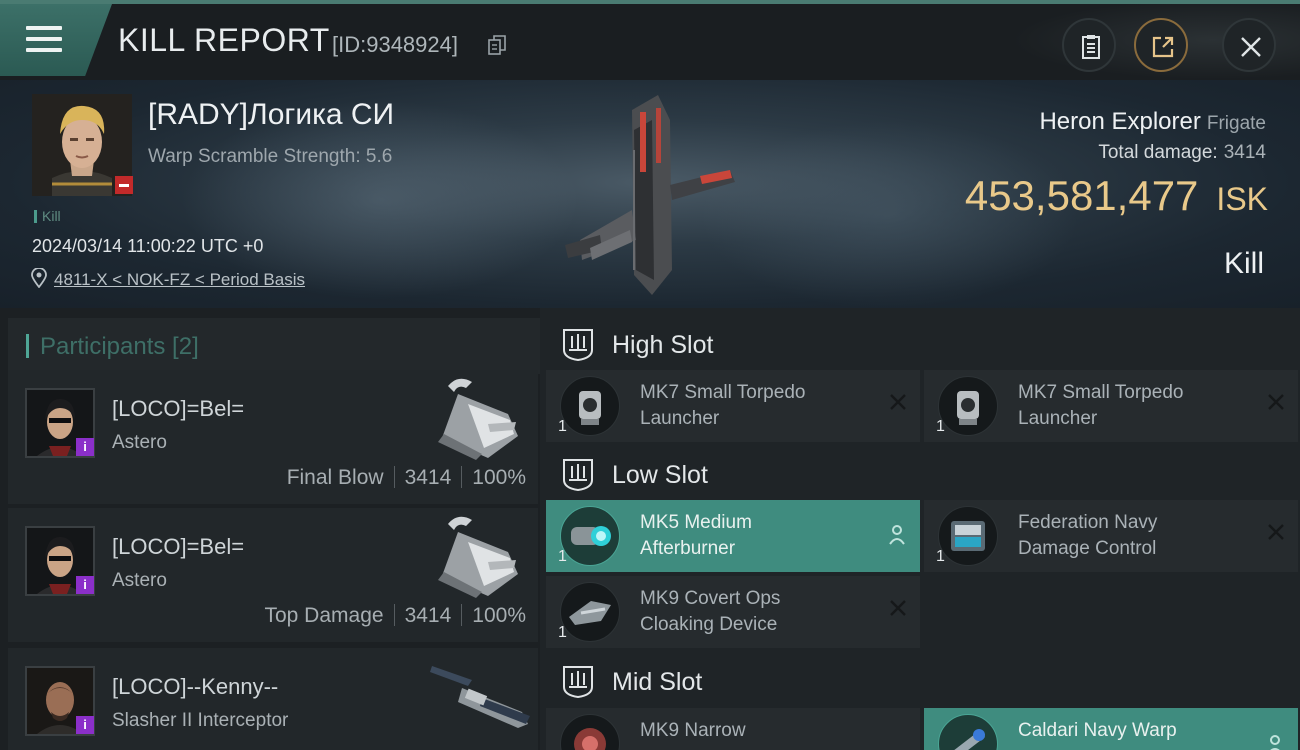  What do you see at coordinates (650, 2) in the screenshot?
I see `top-accent-line` at bounding box center [650, 2].